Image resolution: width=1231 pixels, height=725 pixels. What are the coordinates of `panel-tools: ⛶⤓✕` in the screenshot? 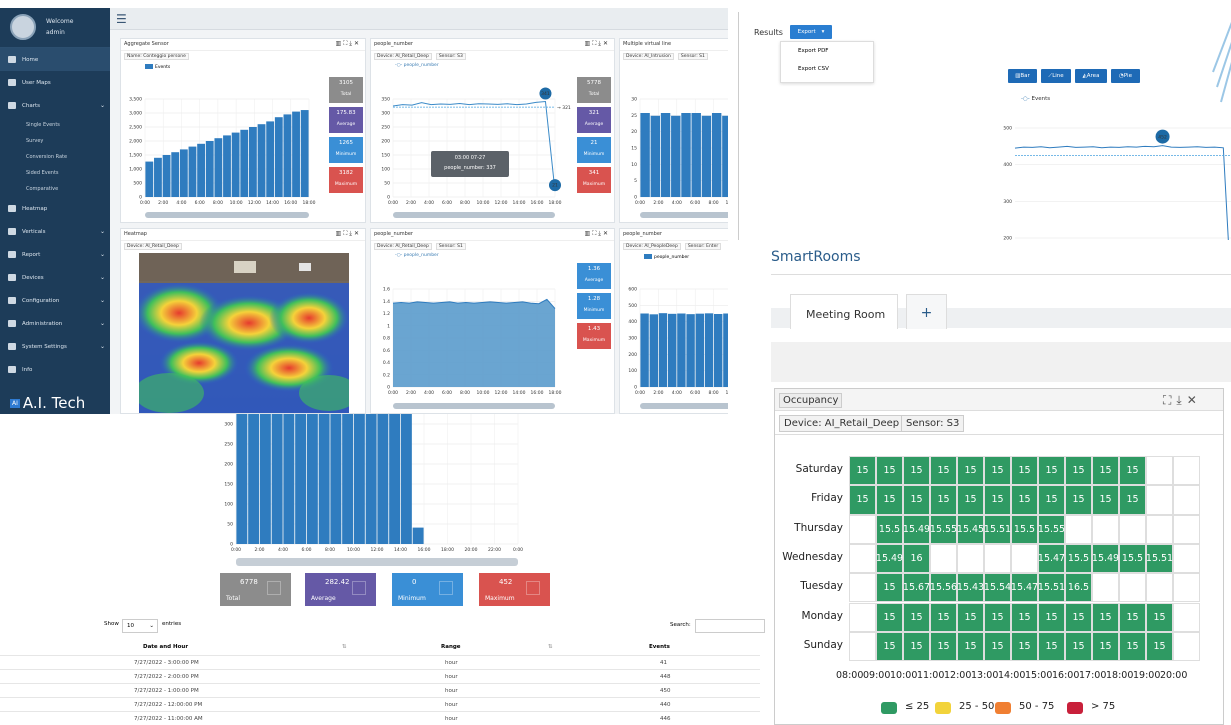 It's located at (1182, 400).